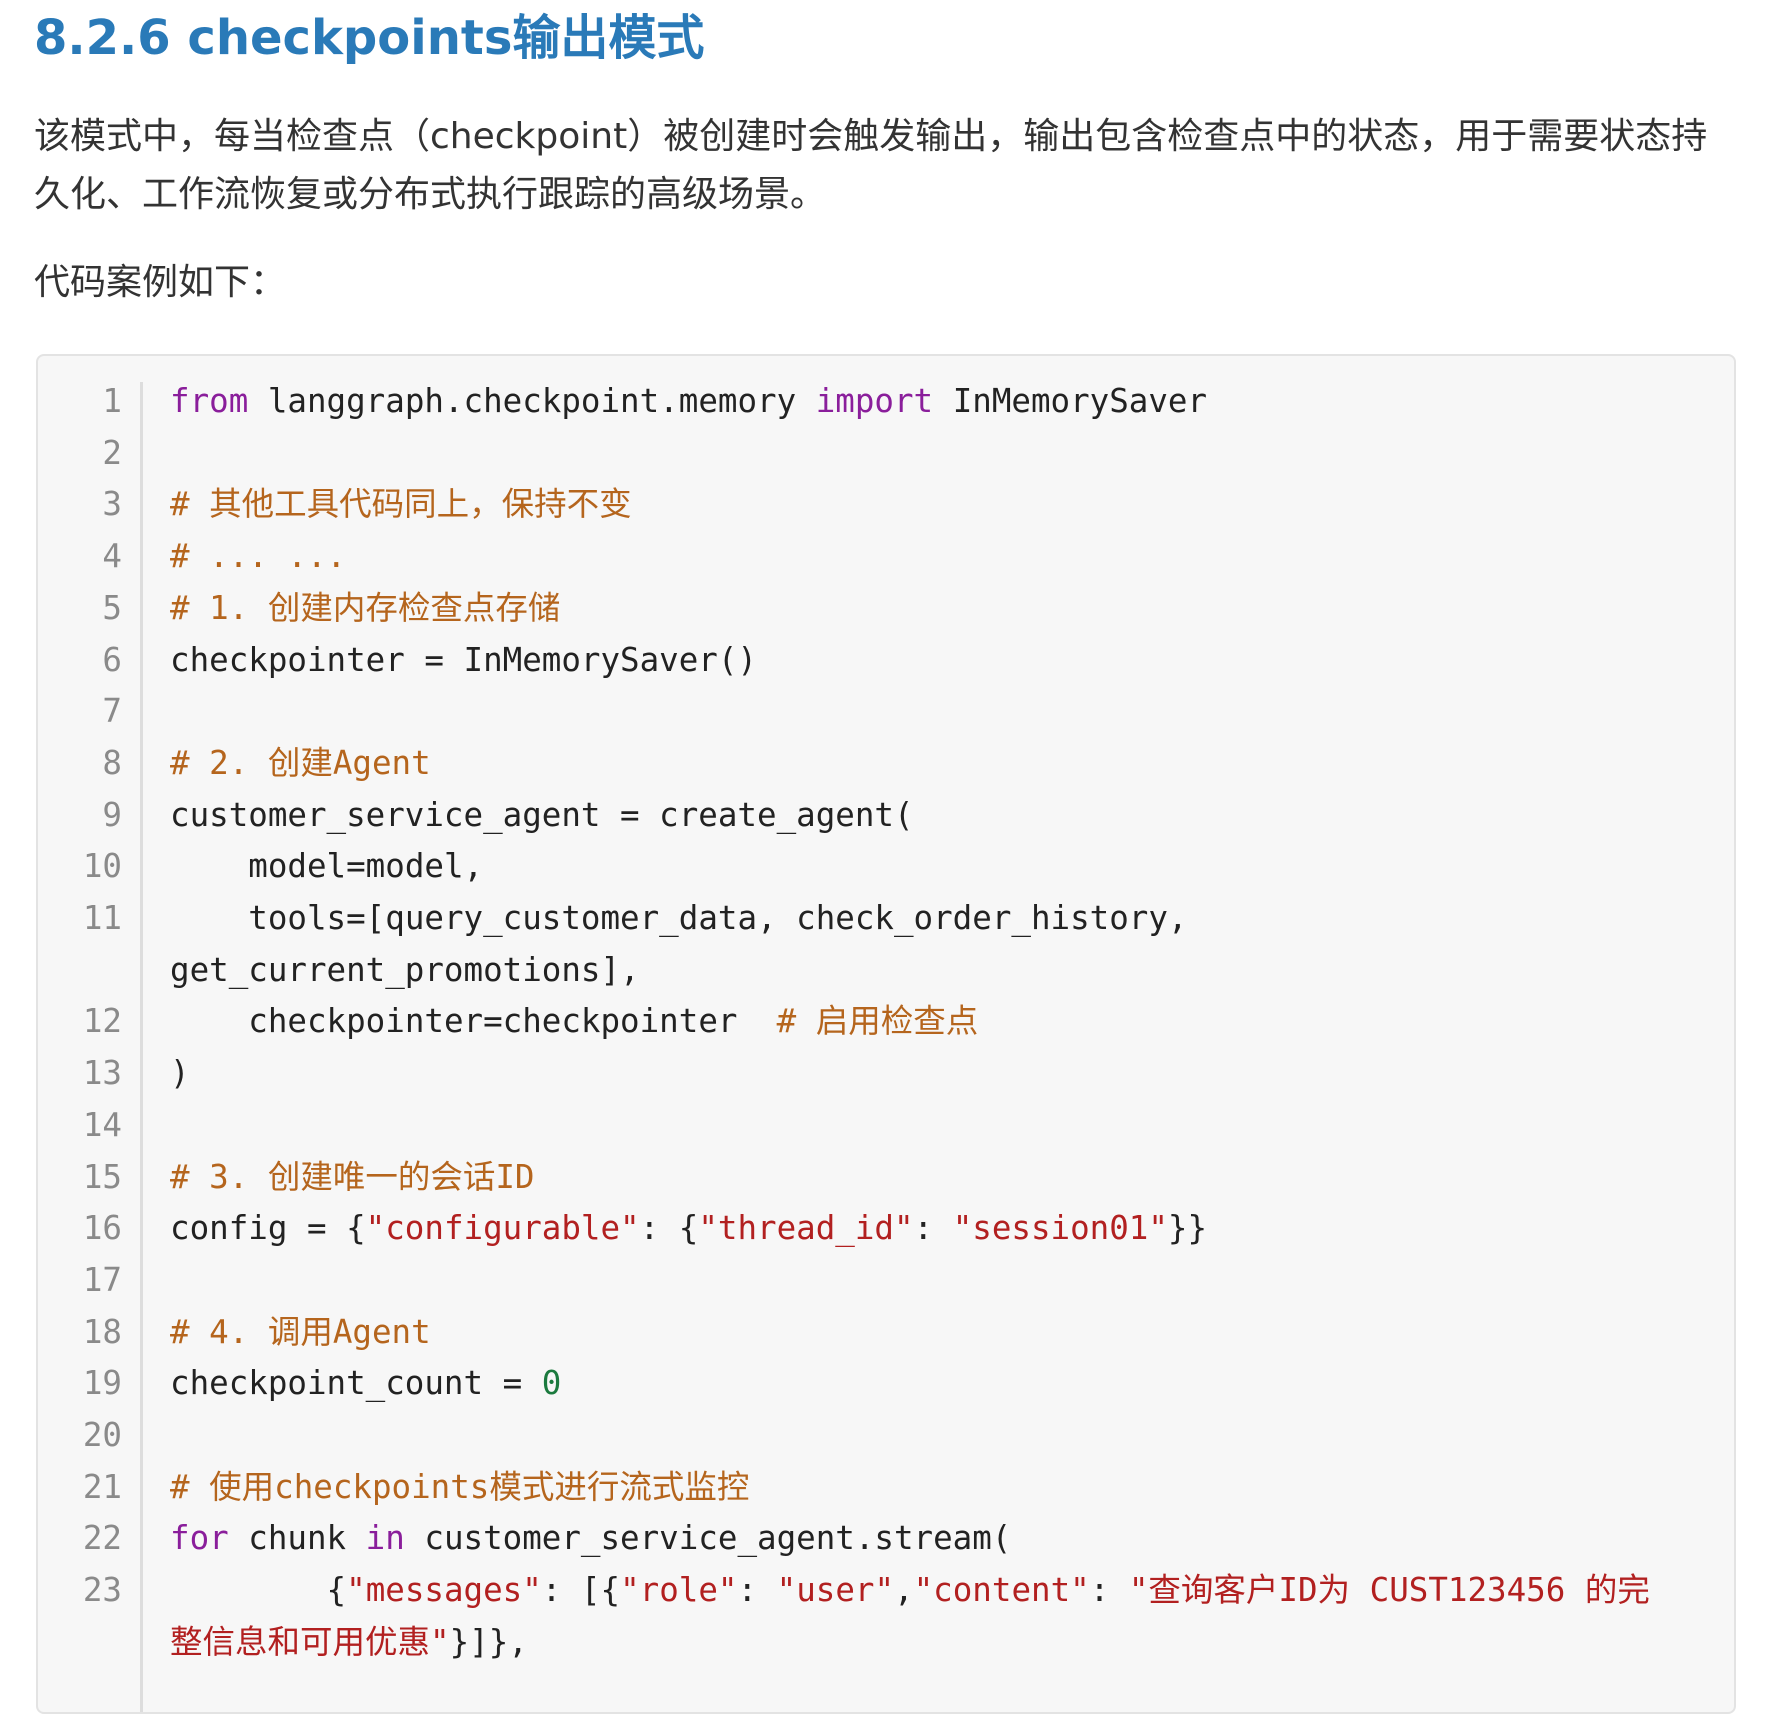  I want to click on code-keyword: in, so click(385, 1538).